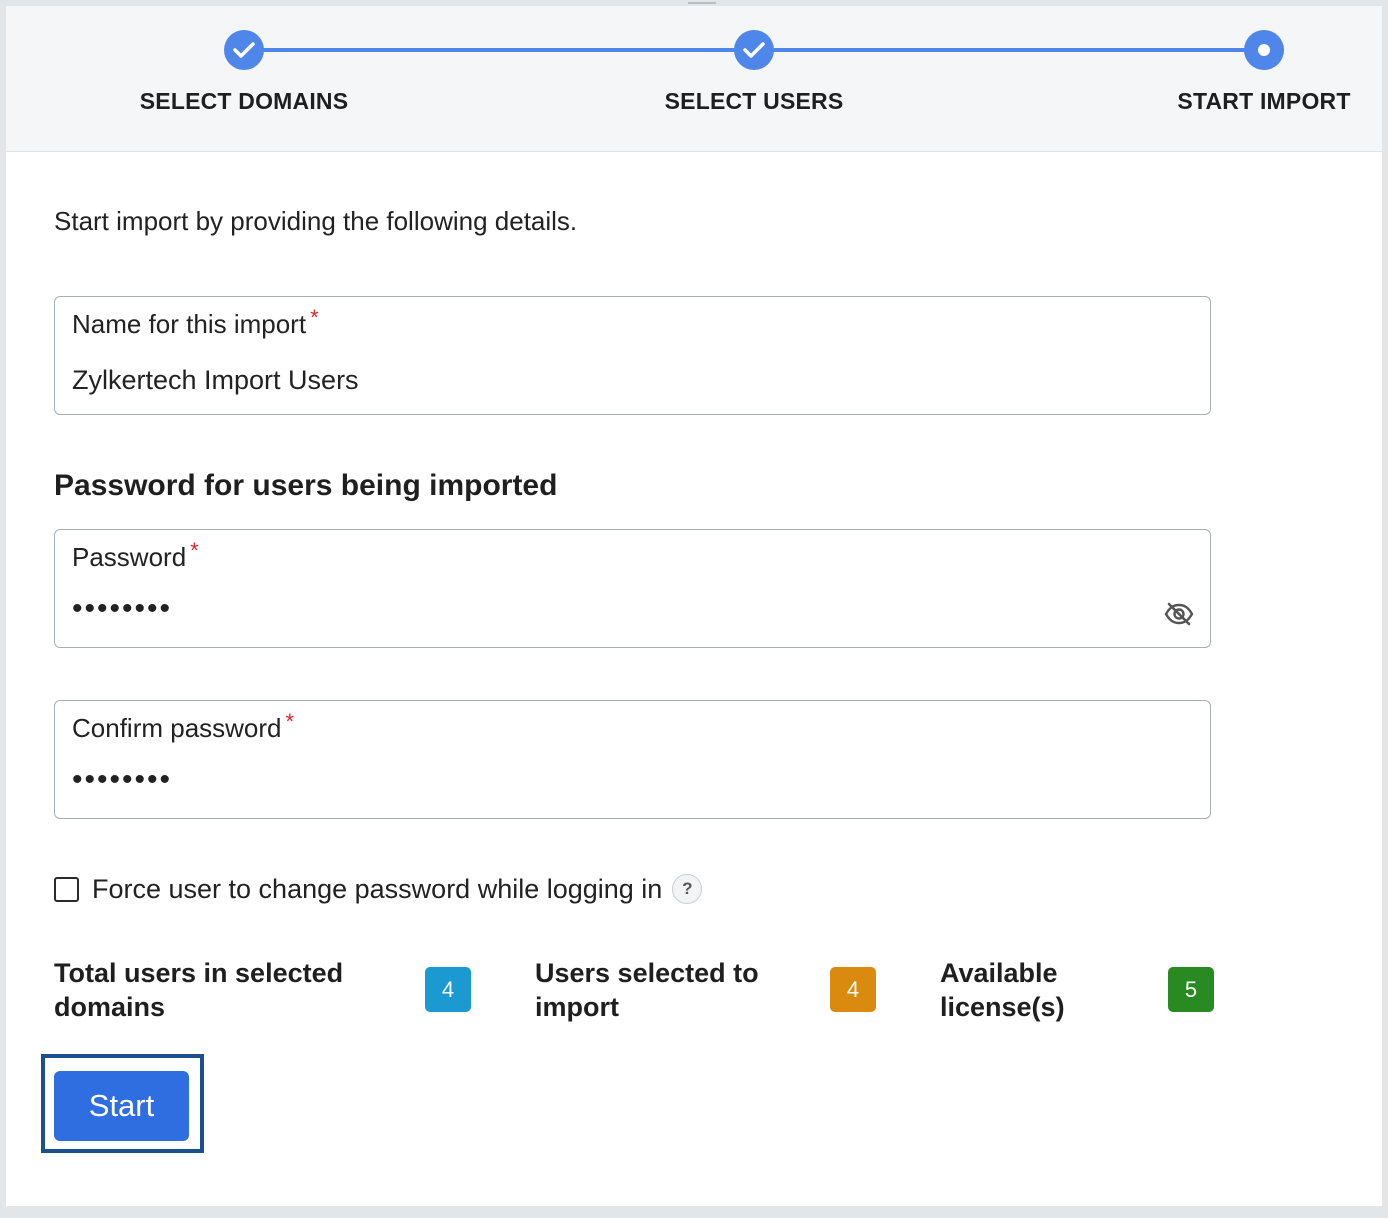 The width and height of the screenshot is (1388, 1218). I want to click on password-label: Password *, so click(135, 555).